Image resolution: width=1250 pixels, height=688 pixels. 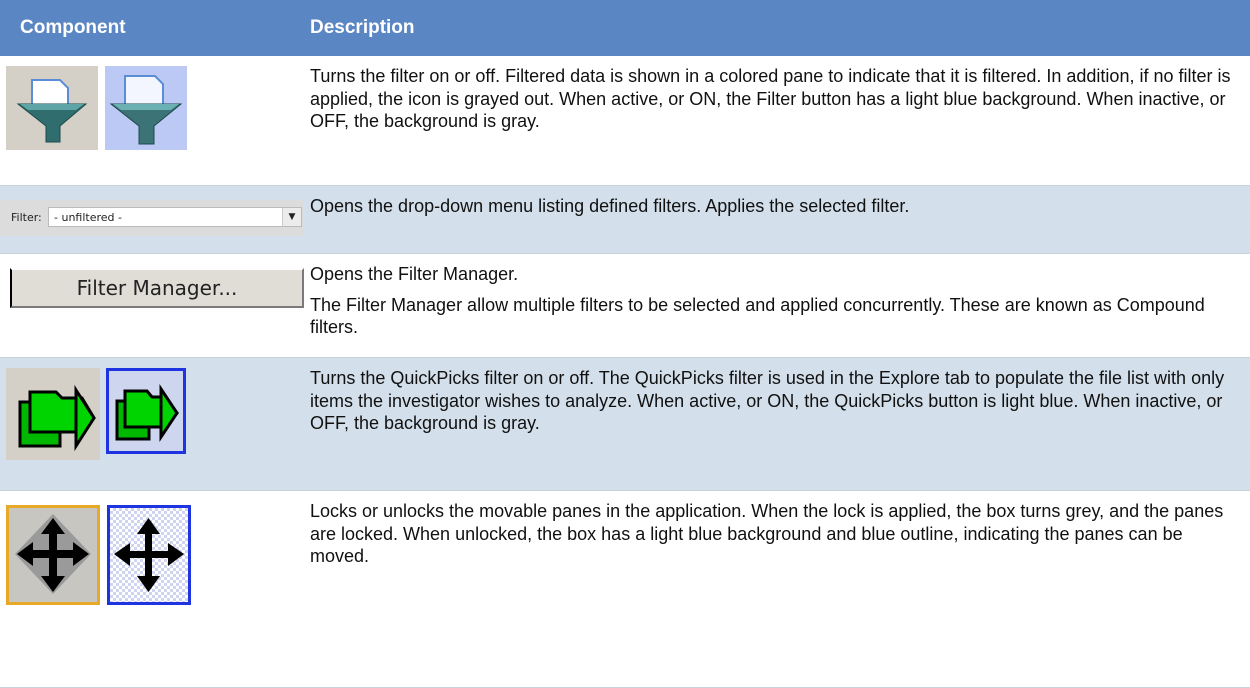 What do you see at coordinates (146, 411) in the screenshot?
I see `quickpicks-on-icon` at bounding box center [146, 411].